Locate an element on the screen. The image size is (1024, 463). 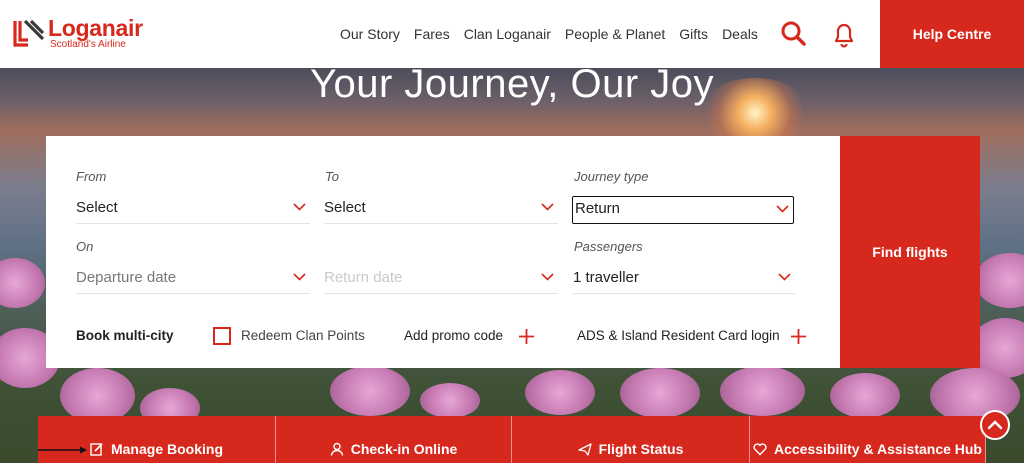
on-label: On is located at coordinates (85, 246).